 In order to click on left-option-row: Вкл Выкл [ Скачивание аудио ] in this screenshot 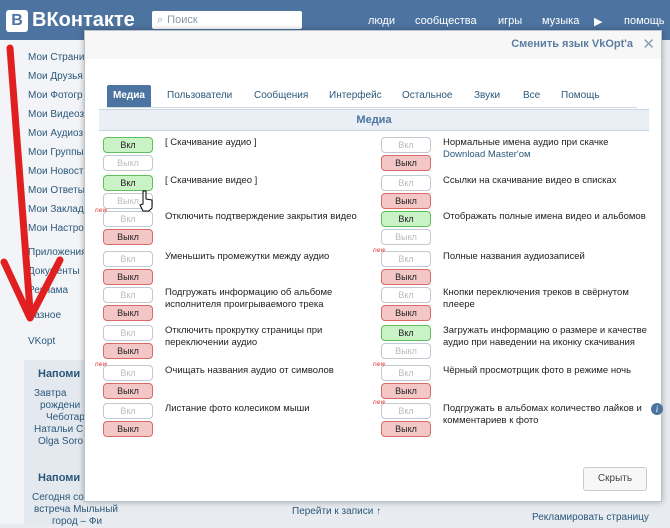, I will do `click(238, 155)`.